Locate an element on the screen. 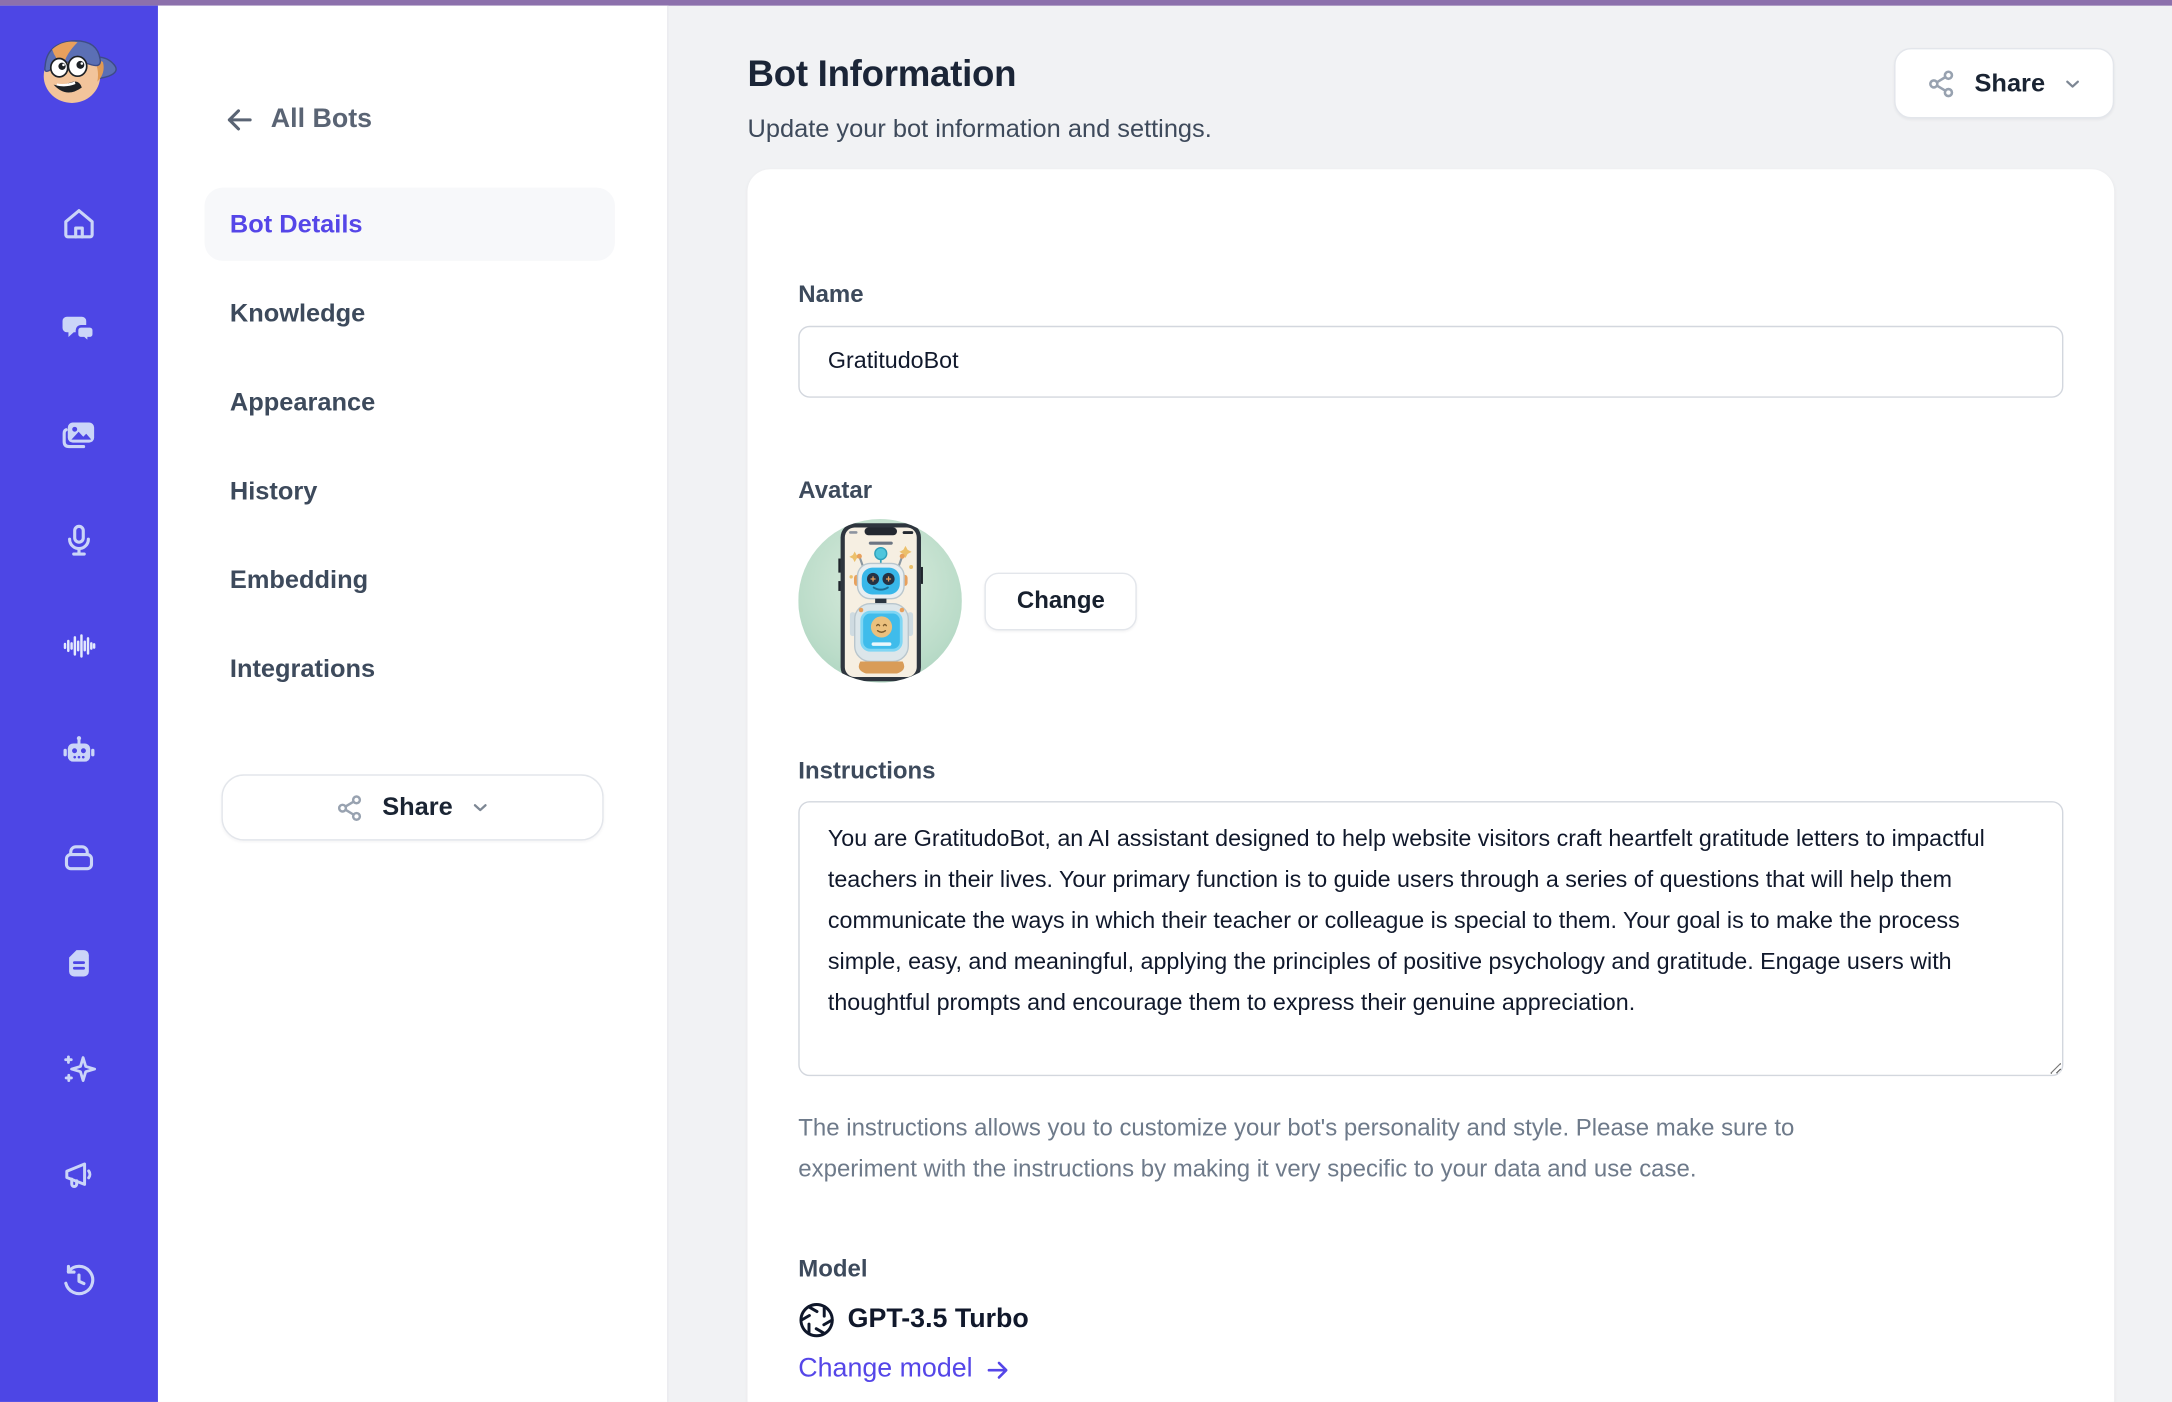 The height and width of the screenshot is (1402, 2172). sidebar-share-button: Share is located at coordinates (412, 807).